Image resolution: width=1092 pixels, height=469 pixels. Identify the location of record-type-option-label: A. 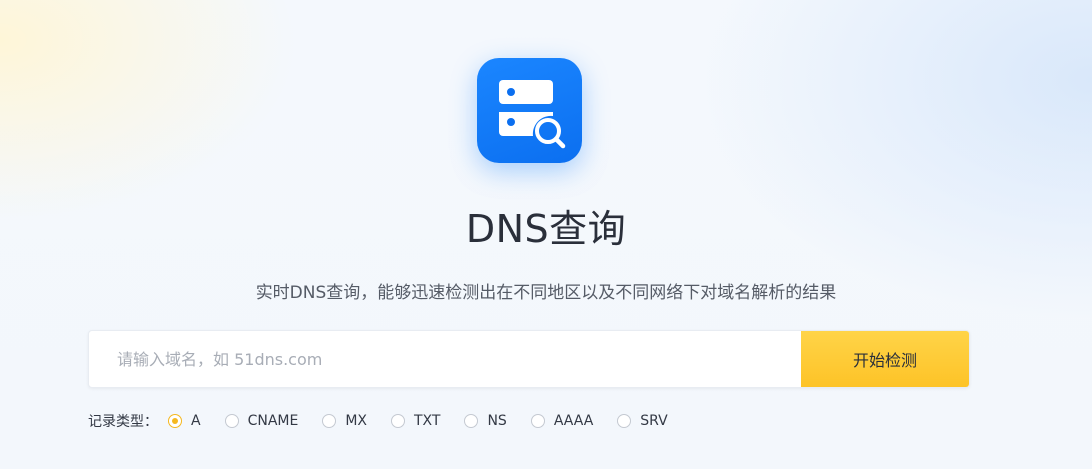
(196, 421).